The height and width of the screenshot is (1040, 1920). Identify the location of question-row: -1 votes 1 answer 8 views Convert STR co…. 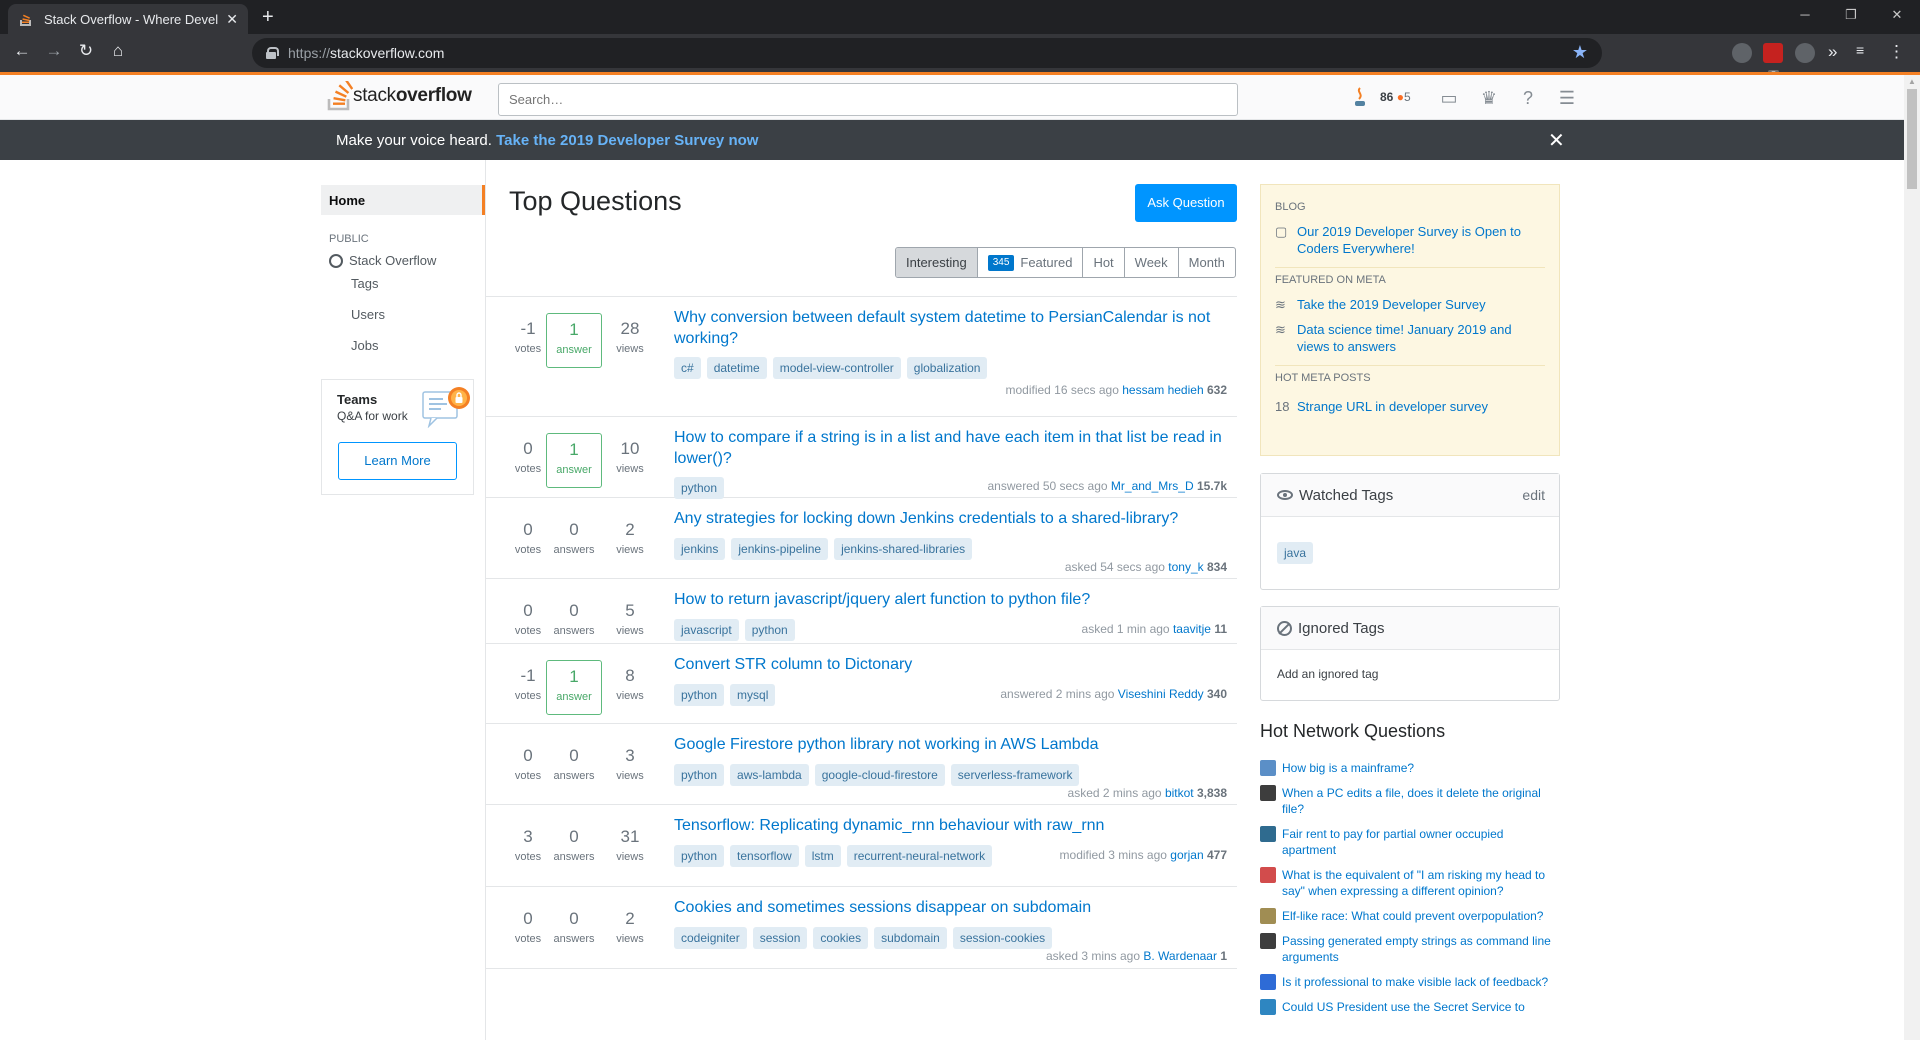
(861, 684).